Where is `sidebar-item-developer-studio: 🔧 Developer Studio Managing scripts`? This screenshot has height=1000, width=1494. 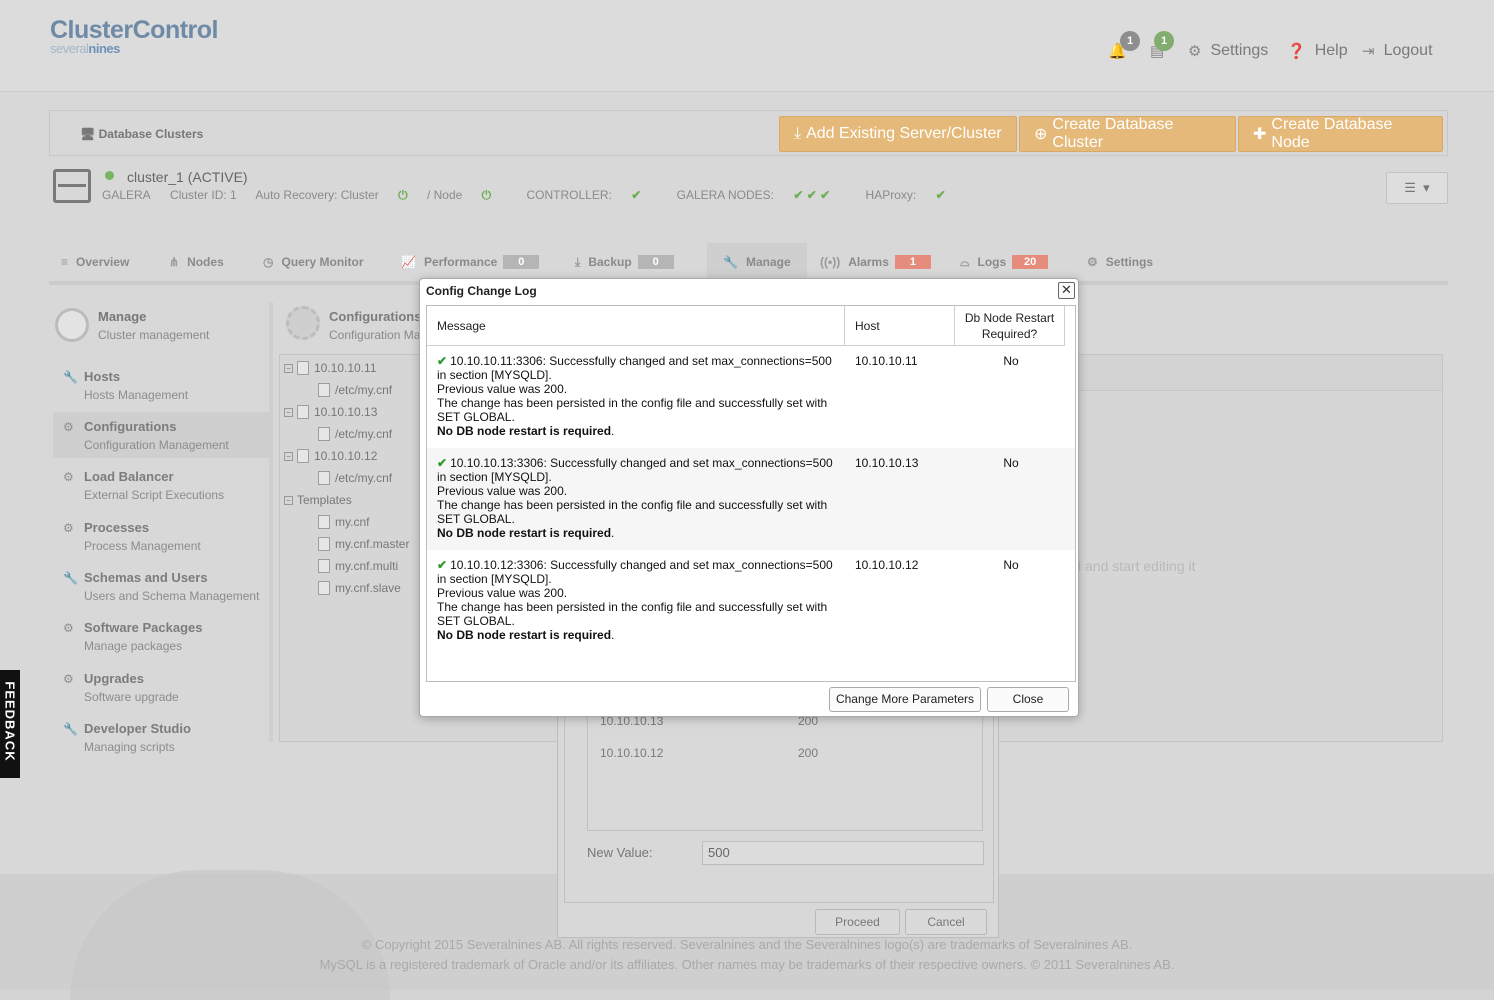 sidebar-item-developer-studio: 🔧 Developer Studio Managing scripts is located at coordinates (161, 737).